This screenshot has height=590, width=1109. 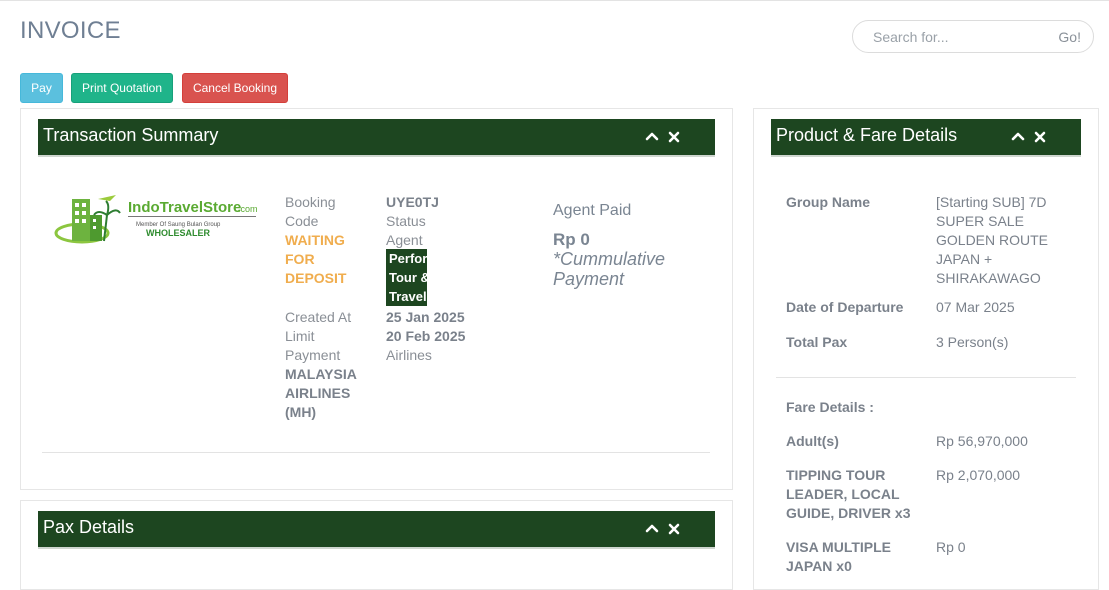 I want to click on summary-divider, so click(x=376, y=452).